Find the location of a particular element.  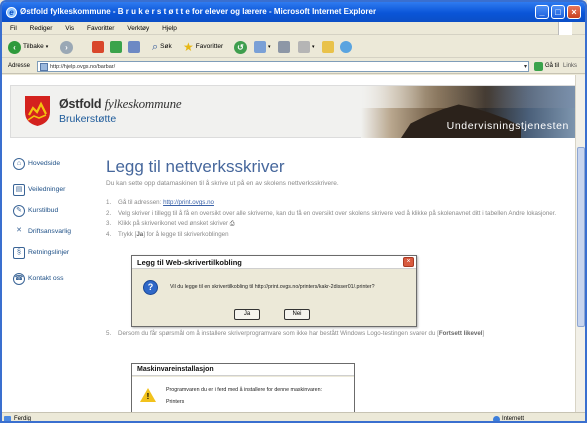

internet-zone-icon is located at coordinates (496, 418).